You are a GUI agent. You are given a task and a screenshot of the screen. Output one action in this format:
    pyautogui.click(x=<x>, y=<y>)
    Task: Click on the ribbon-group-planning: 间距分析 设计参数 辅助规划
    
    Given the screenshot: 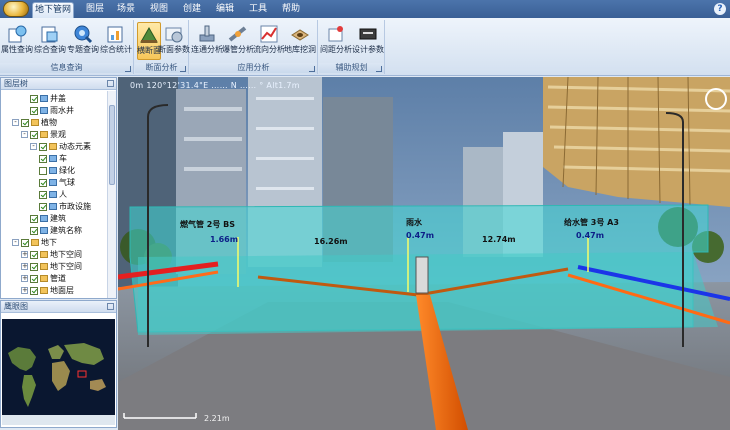 What is the action you would take?
    pyautogui.click(x=352, y=47)
    